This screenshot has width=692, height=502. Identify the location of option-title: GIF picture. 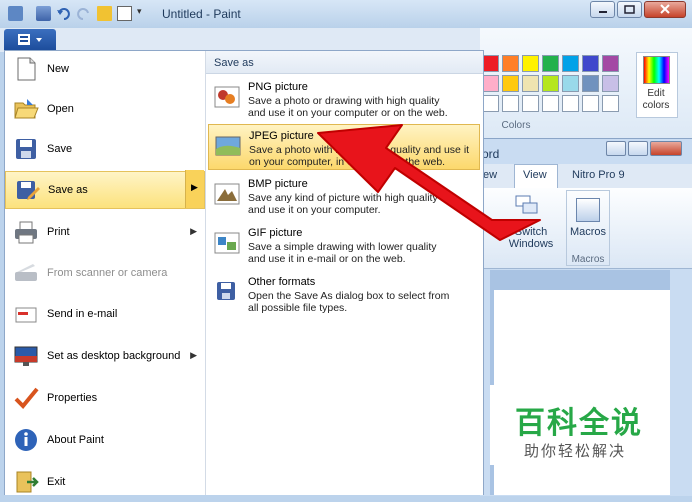
(275, 233).